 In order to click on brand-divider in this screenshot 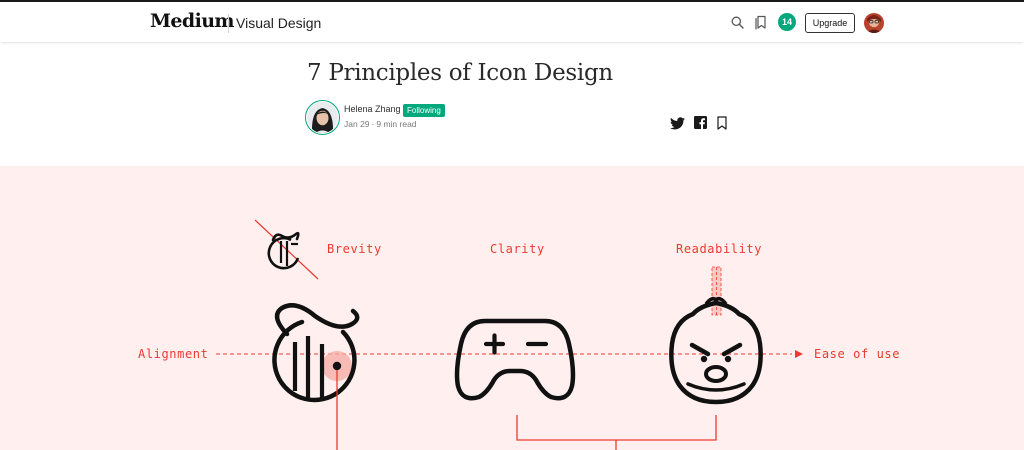, I will do `click(228, 23)`.